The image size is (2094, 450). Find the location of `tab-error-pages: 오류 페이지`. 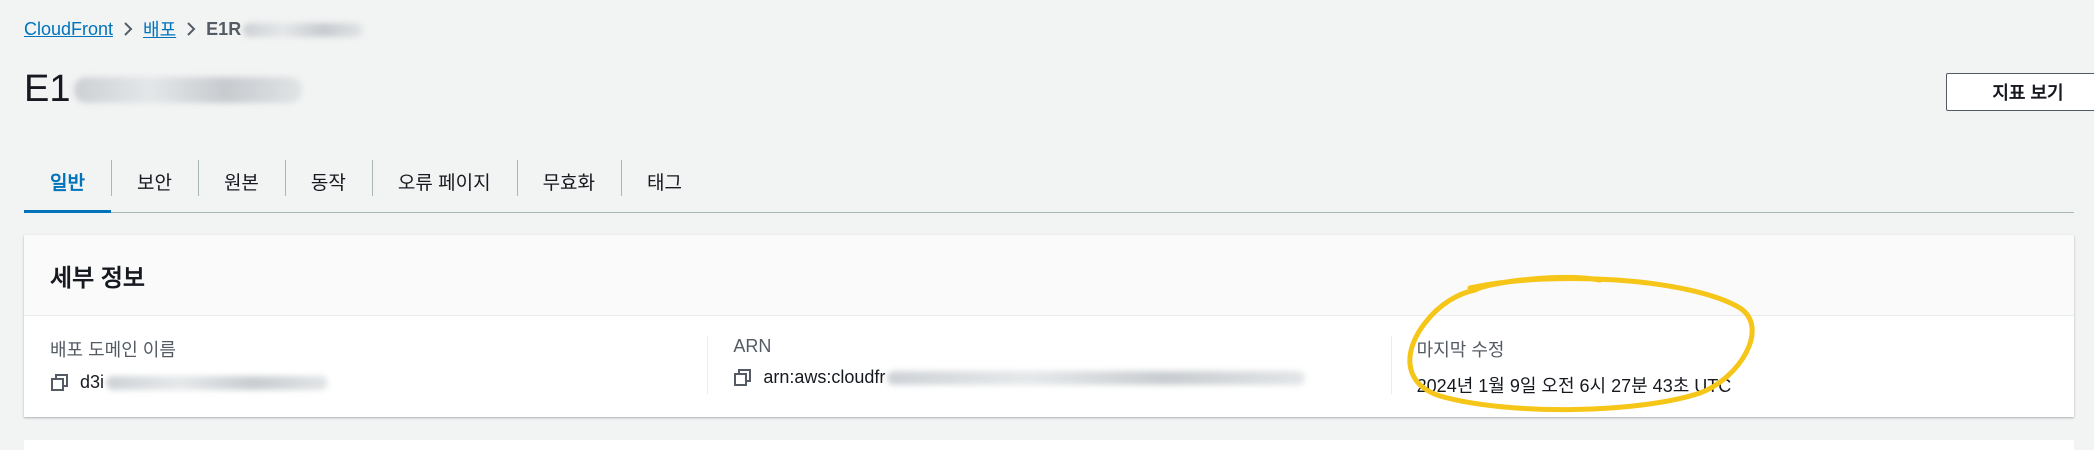

tab-error-pages: 오류 페이지 is located at coordinates (444, 181).